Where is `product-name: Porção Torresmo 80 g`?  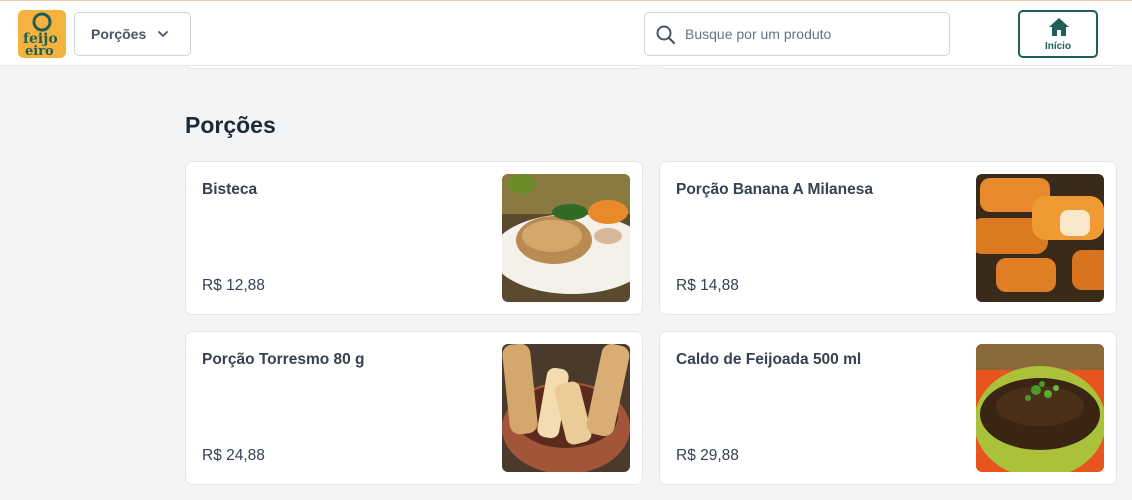 product-name: Porção Torresmo 80 g is located at coordinates (283, 359).